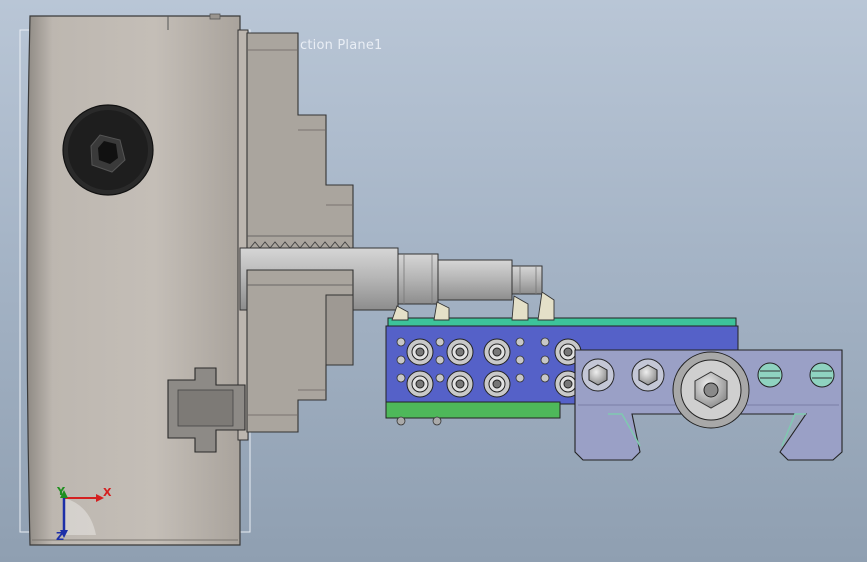 The width and height of the screenshot is (867, 562). Describe the element at coordinates (60, 536) in the screenshot. I see `triad-z-label: Z` at that location.